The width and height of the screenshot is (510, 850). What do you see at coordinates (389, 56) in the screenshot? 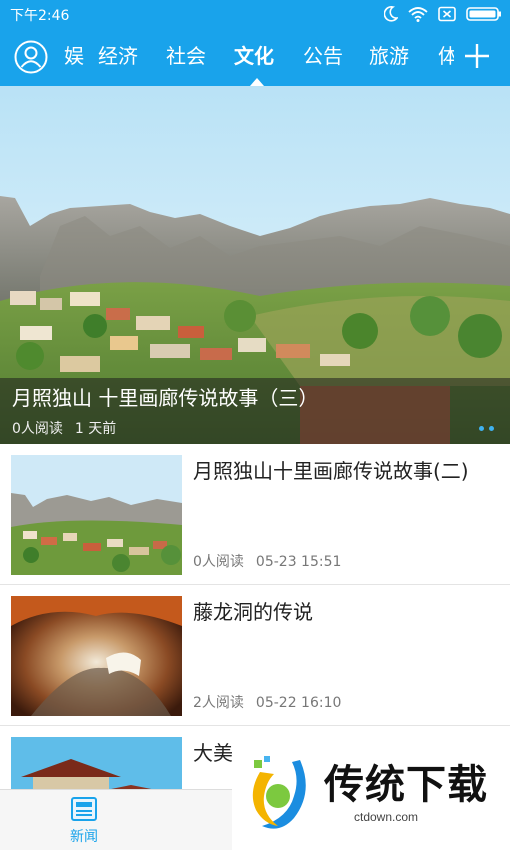
I see `tab-travel: 旅游` at bounding box center [389, 56].